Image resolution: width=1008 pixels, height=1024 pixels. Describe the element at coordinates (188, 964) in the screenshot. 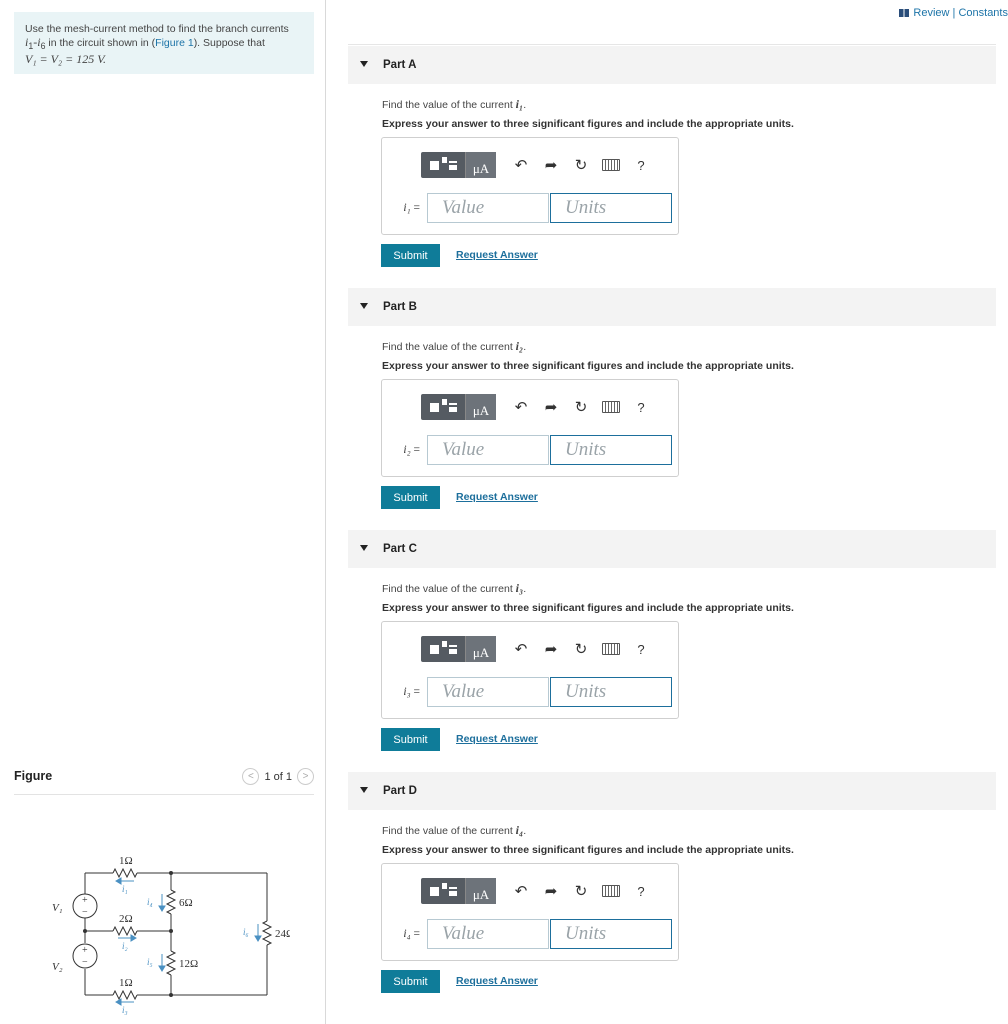

I see `r5-label: 12Ω` at that location.